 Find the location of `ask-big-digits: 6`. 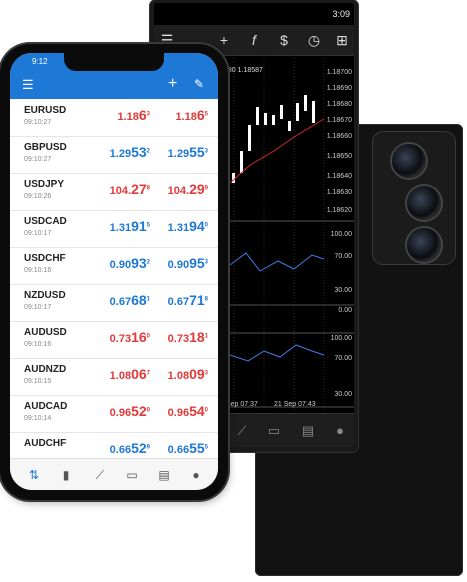

ask-big-digits: 6 is located at coordinates (200, 115).